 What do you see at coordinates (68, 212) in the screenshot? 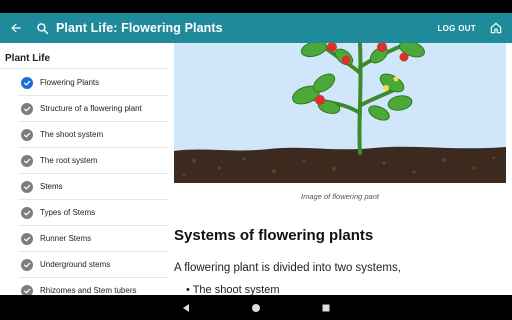
I see `sidebar-item-label: Types of Stems` at bounding box center [68, 212].